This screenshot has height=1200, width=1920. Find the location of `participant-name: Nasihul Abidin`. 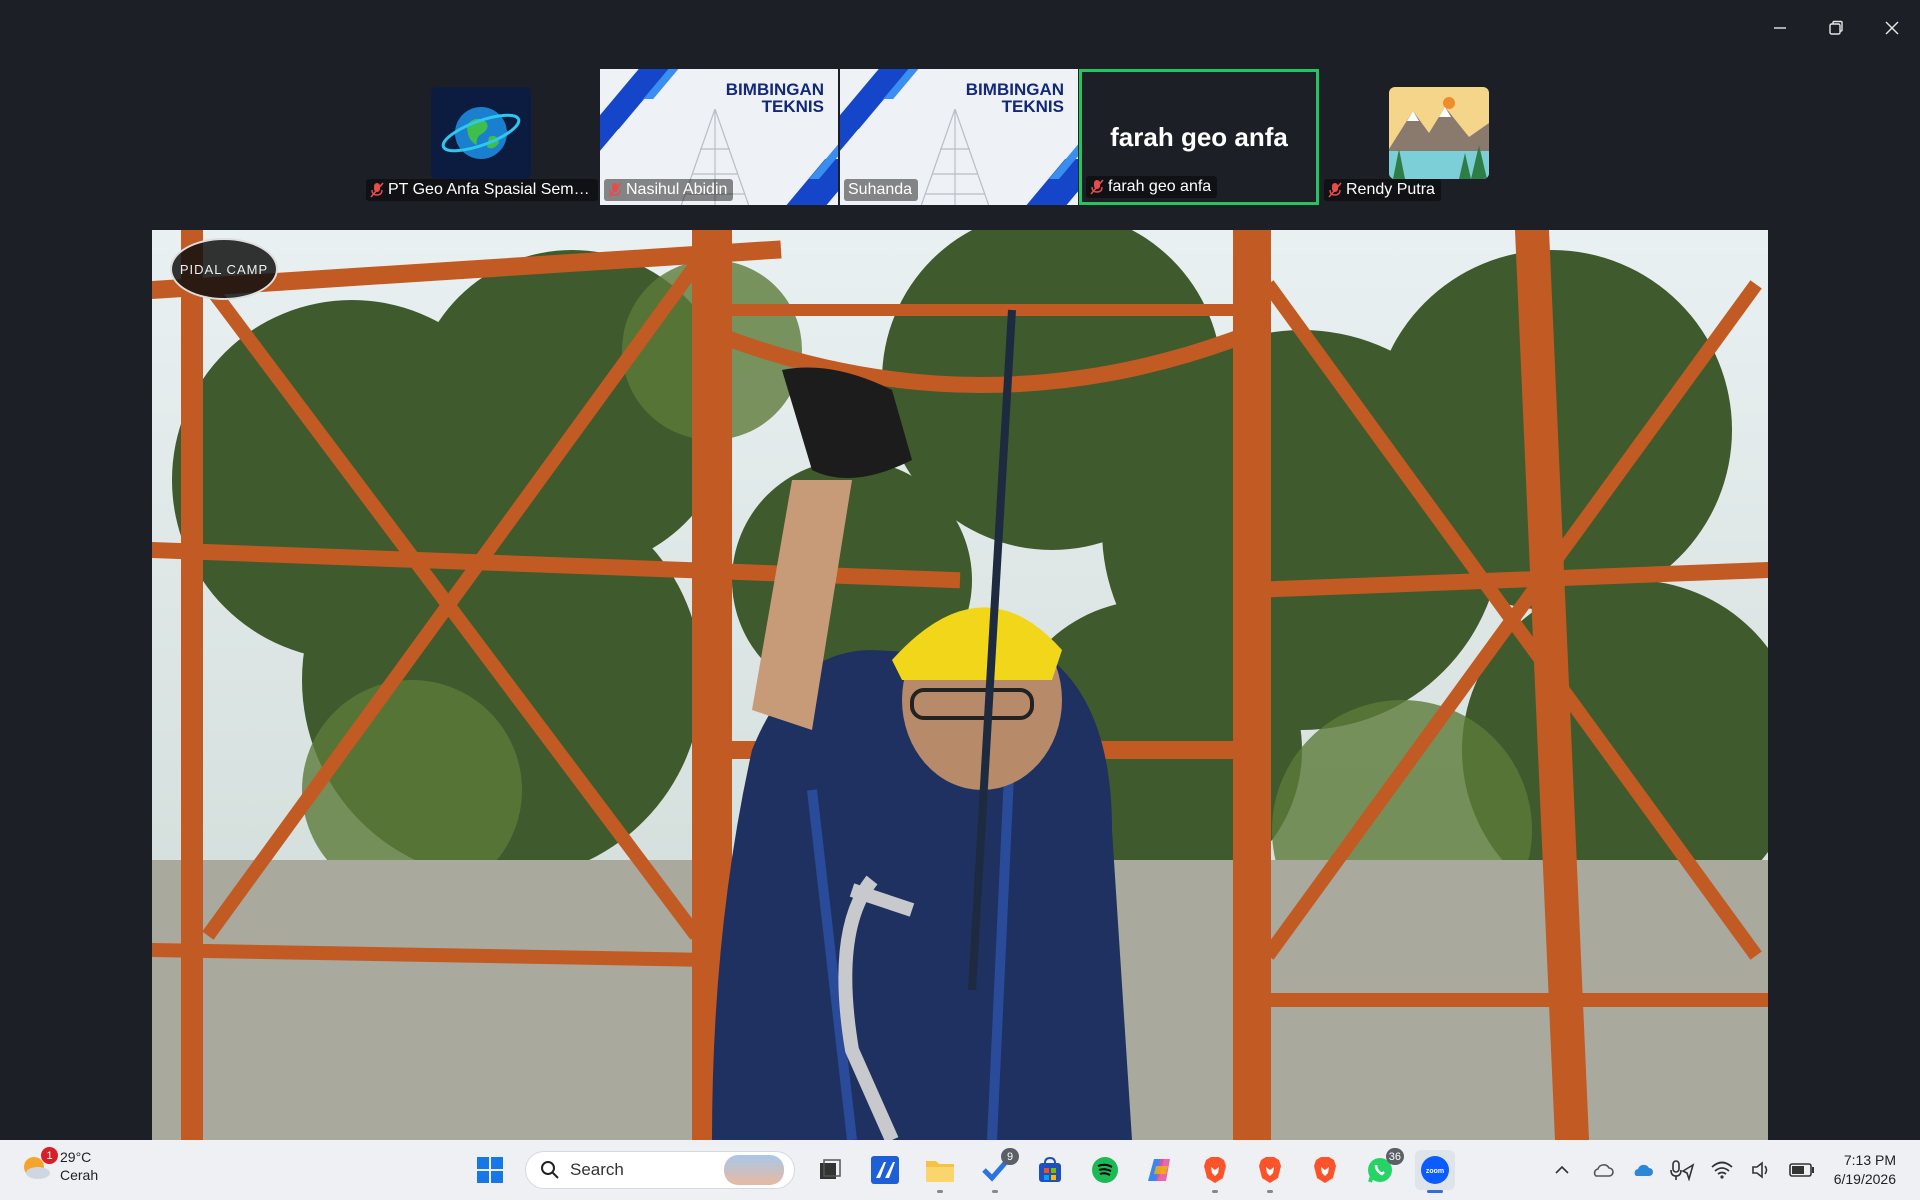

participant-name: Nasihul Abidin is located at coordinates (677, 189).